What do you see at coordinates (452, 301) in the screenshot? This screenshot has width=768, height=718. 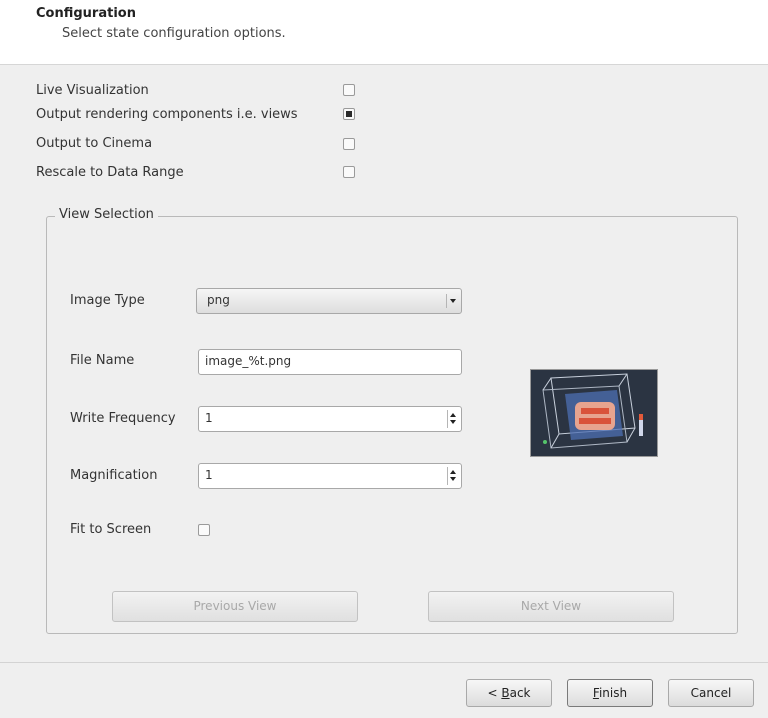 I see `chevron-down-icon` at bounding box center [452, 301].